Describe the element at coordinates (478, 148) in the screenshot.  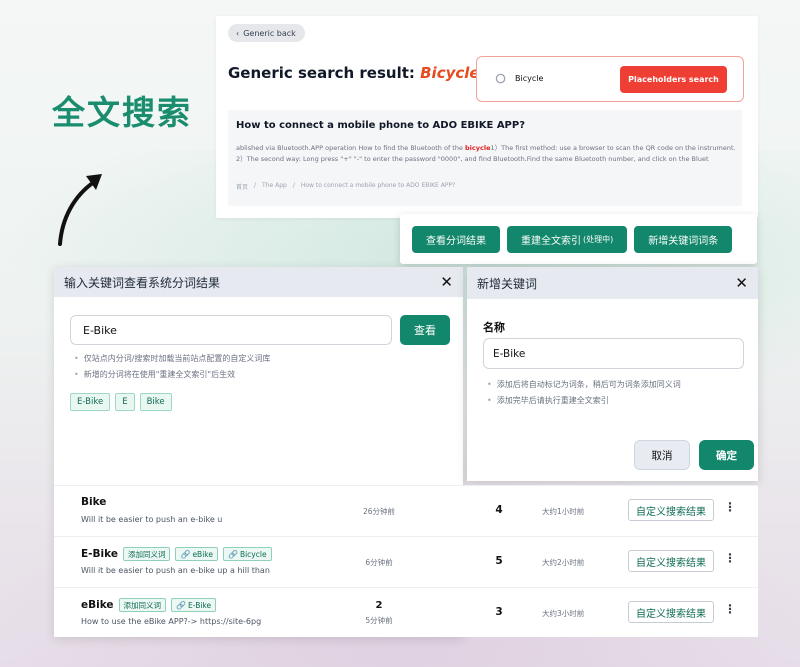
I see `snippet-highlight: bicycle` at that location.